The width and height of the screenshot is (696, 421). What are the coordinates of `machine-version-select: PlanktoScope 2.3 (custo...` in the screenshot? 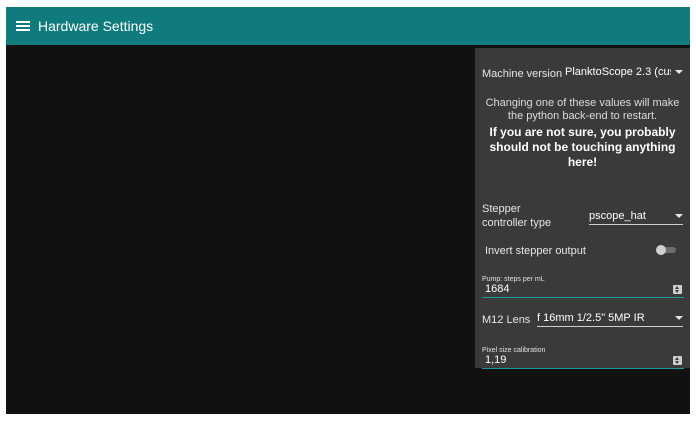 It's located at (624, 73).